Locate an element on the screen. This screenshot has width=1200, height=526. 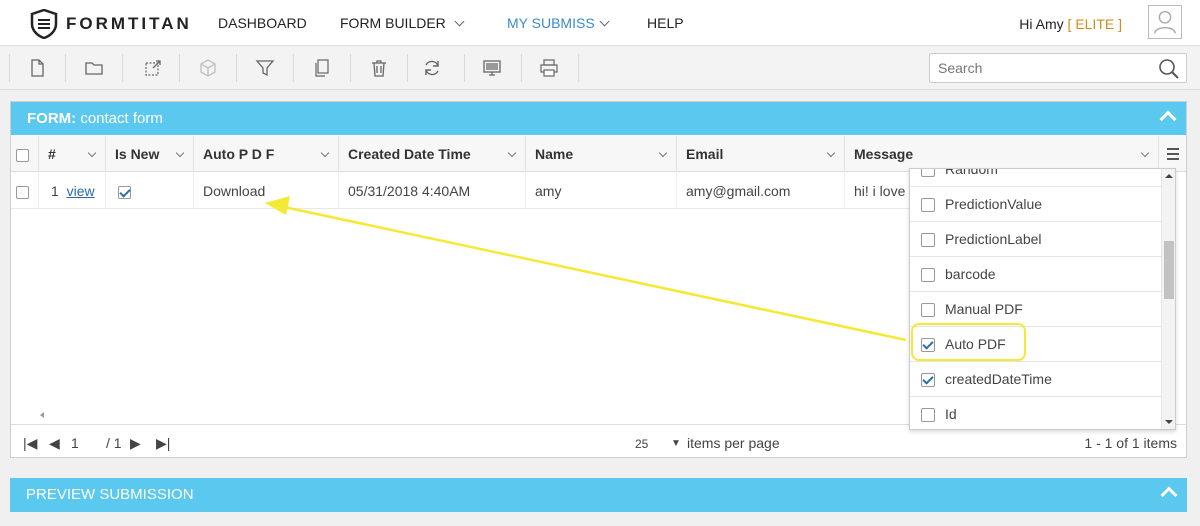
tier-label: ELITE is located at coordinates (1095, 24).